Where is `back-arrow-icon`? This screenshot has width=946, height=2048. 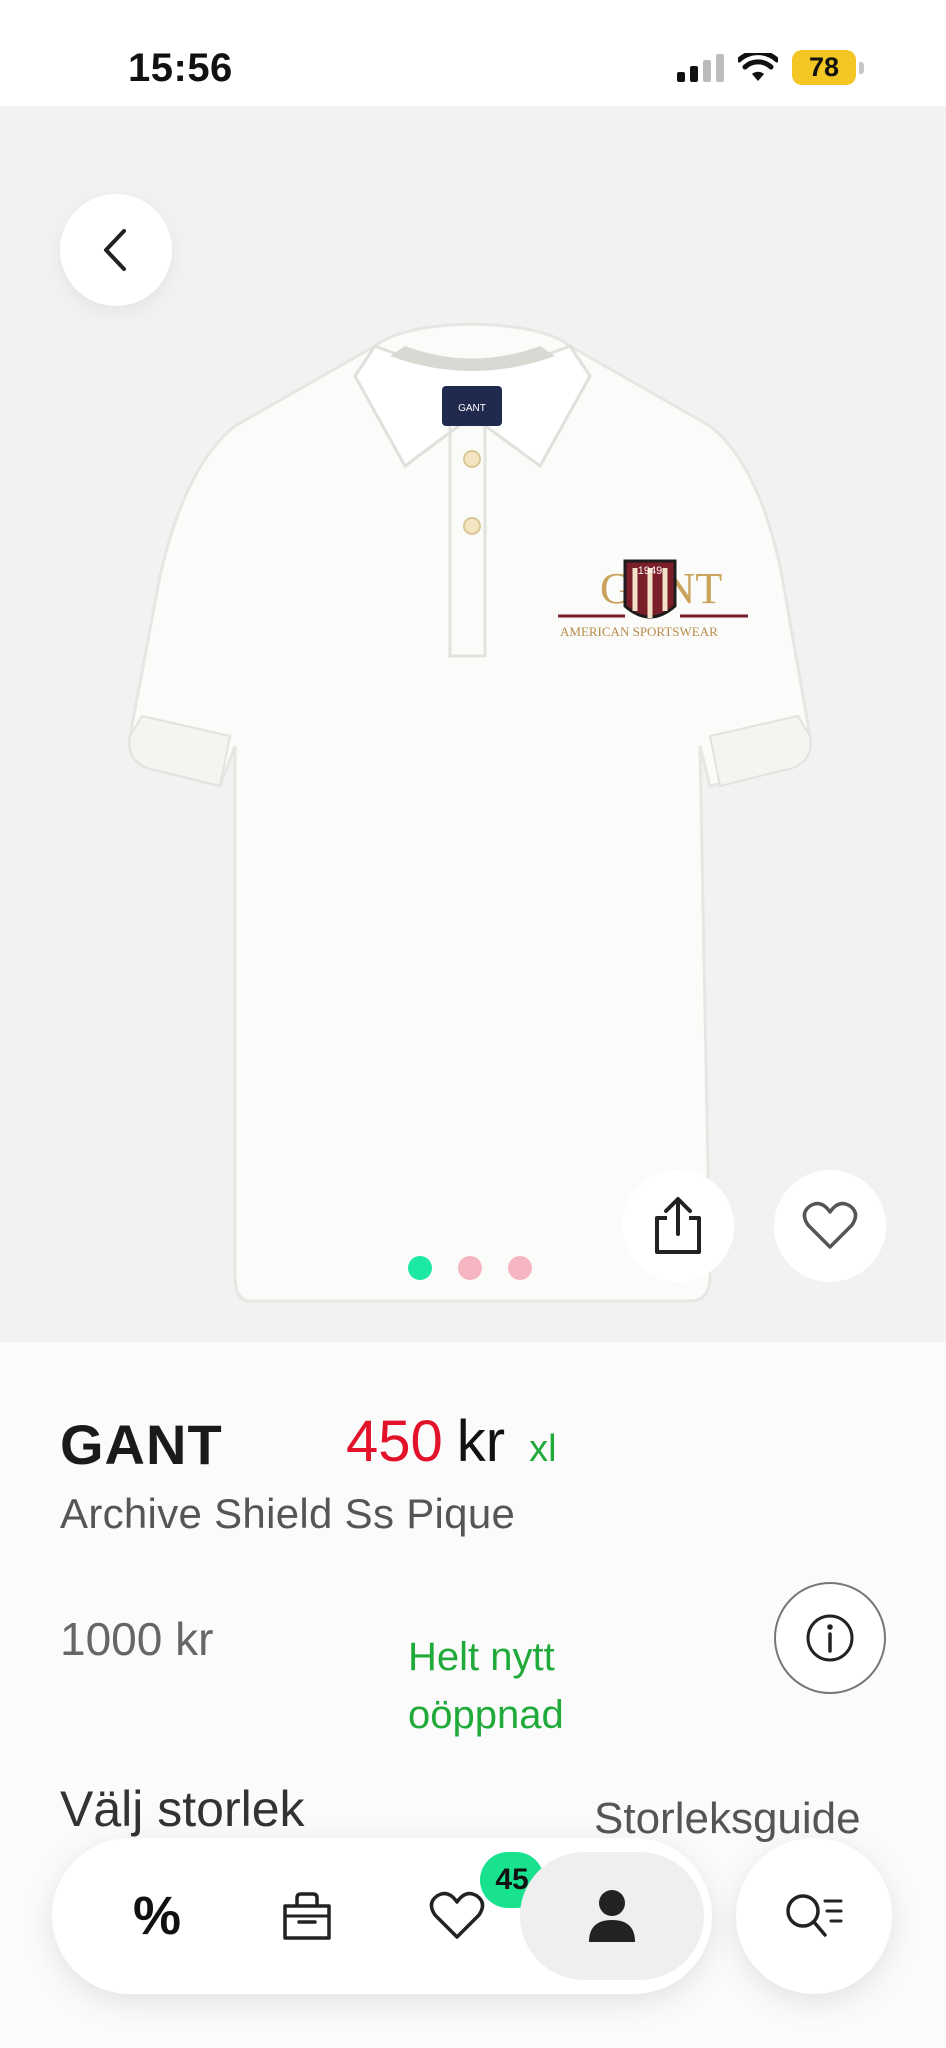 back-arrow-icon is located at coordinates (115, 250).